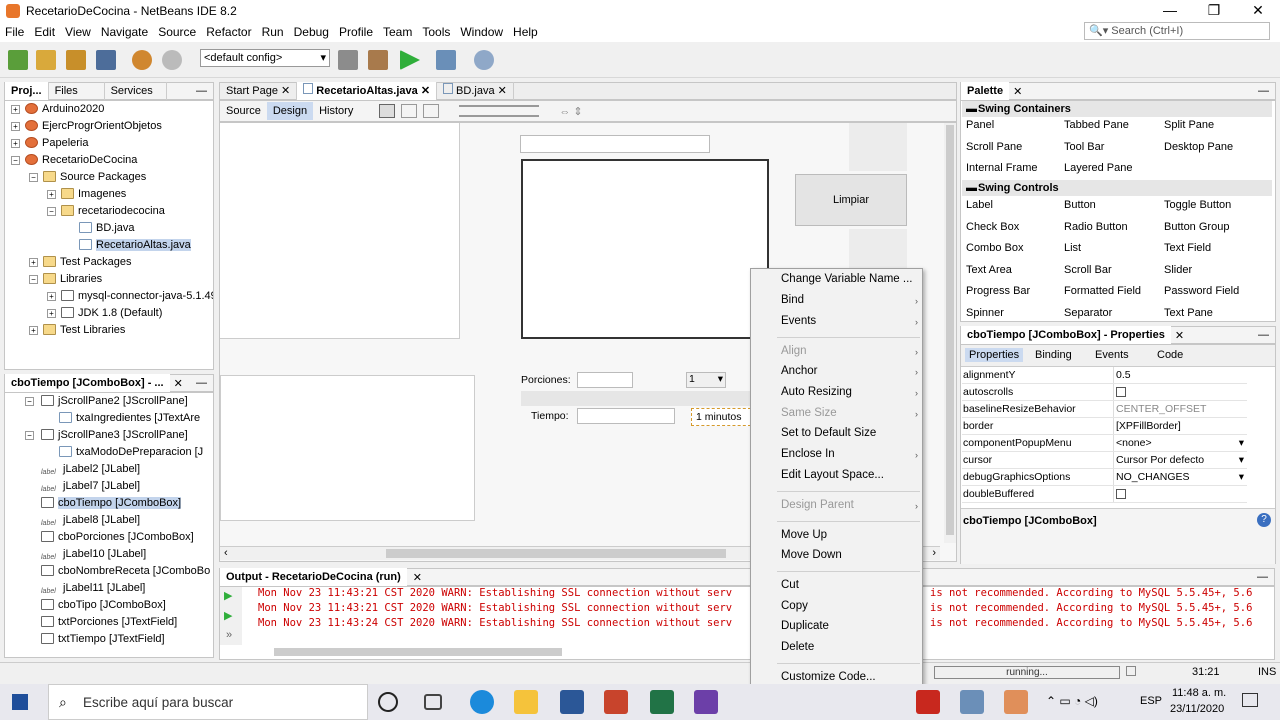  Describe the element at coordinates (1084, 147) in the screenshot. I see `palette-tool-bar: Tool Bar` at that location.